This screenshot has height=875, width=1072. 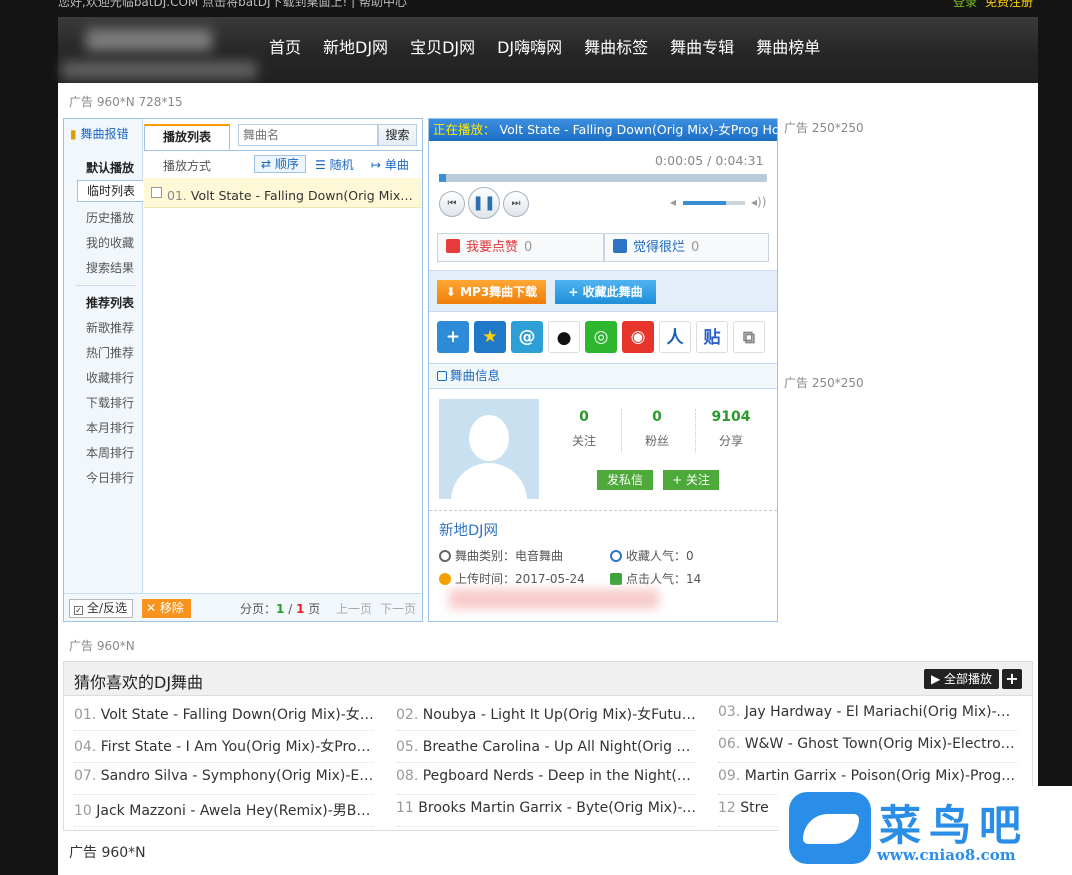 I want to click on site-logo, so click(x=160, y=52).